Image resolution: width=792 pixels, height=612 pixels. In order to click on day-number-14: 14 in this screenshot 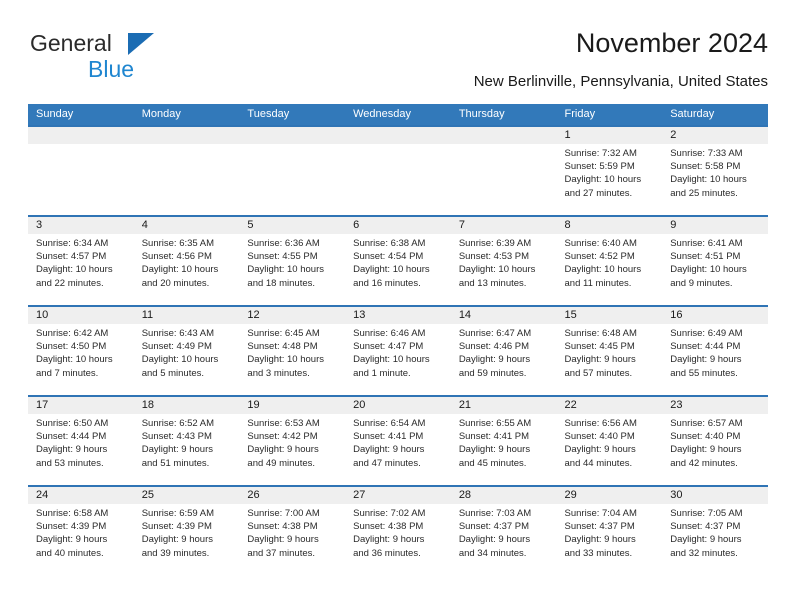, I will do `click(504, 315)`.